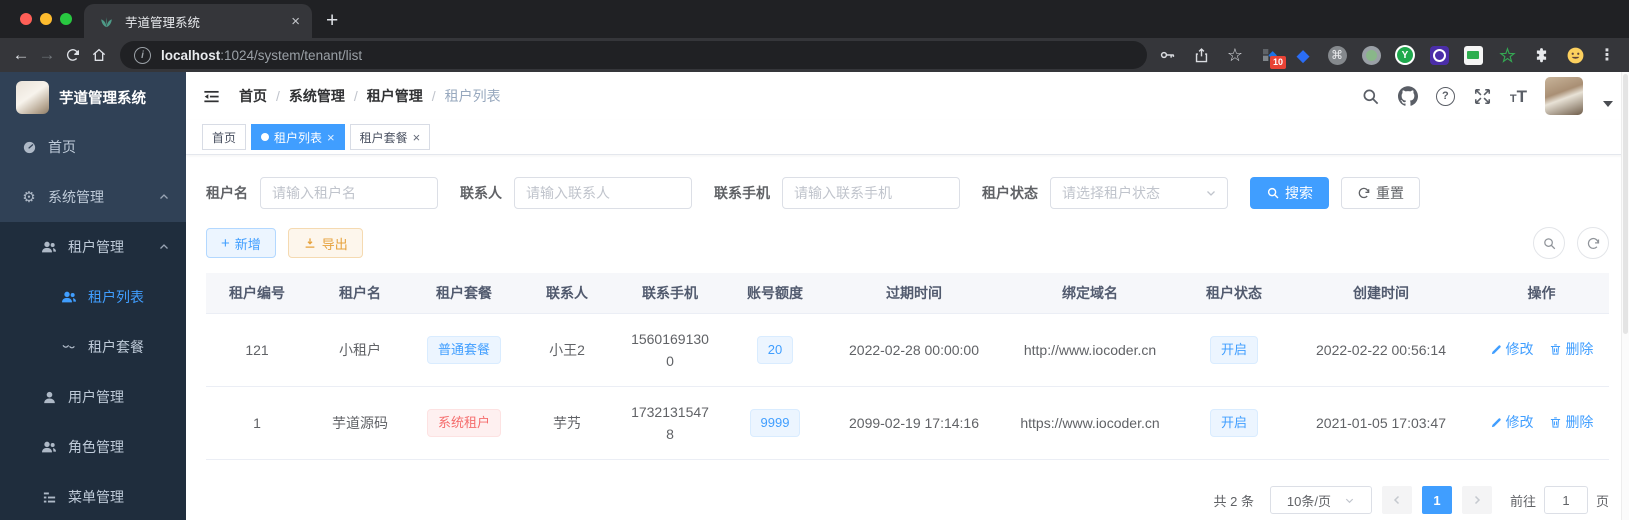 This screenshot has width=1629, height=520. I want to click on active-dot, so click(265, 137).